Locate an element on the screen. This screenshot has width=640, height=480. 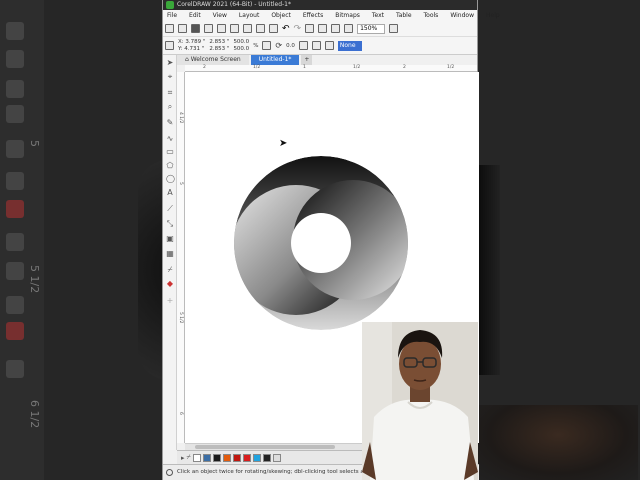
x-position-field: 3.789 " is located at coordinates (195, 42).